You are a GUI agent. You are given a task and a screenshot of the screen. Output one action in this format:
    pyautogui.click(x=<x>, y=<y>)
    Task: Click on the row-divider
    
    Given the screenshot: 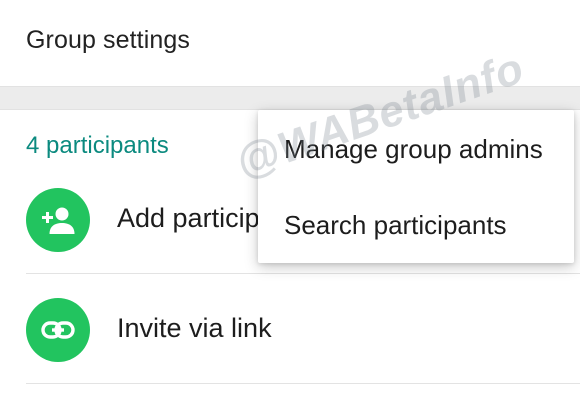 What is the action you would take?
    pyautogui.click(x=303, y=383)
    